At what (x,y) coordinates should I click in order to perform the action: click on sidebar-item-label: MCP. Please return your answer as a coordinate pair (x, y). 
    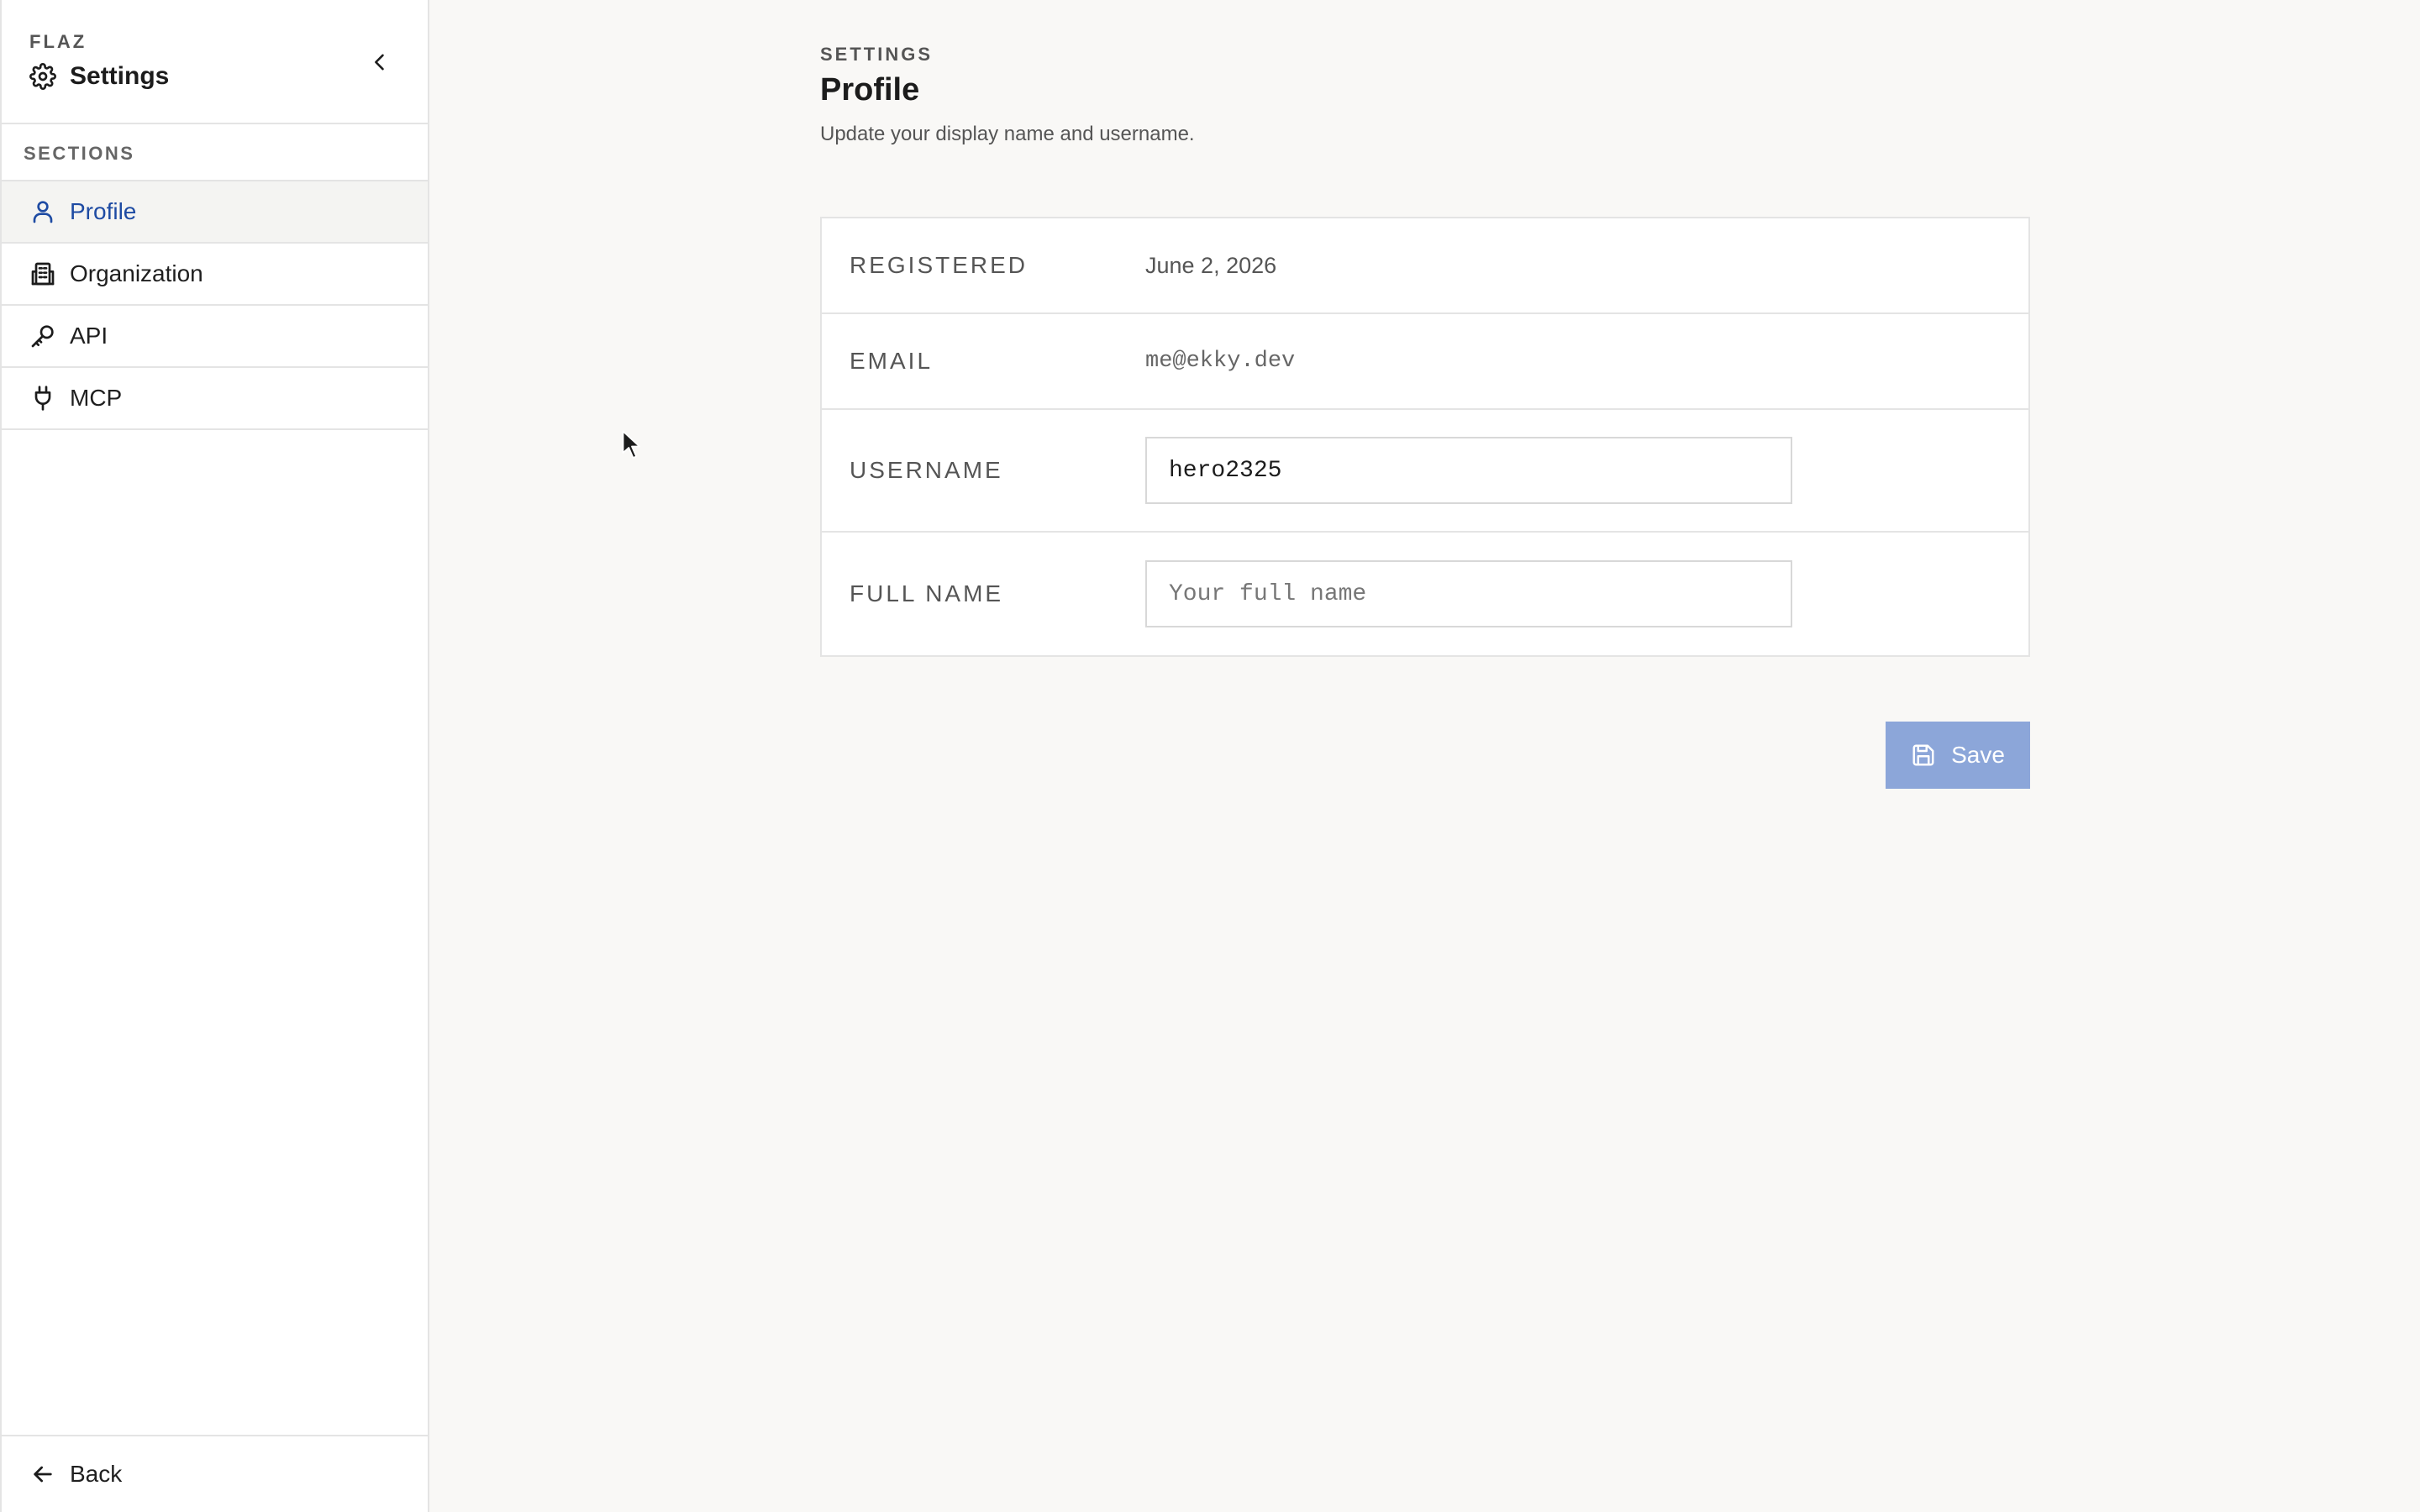
    Looking at the image, I should click on (96, 398).